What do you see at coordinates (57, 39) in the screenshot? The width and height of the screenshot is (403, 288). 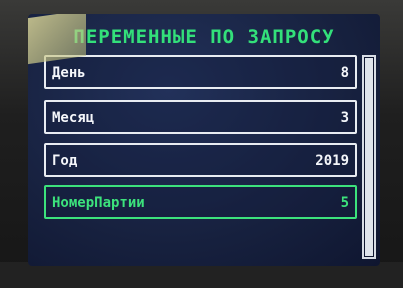 I see `tape-overlay` at bounding box center [57, 39].